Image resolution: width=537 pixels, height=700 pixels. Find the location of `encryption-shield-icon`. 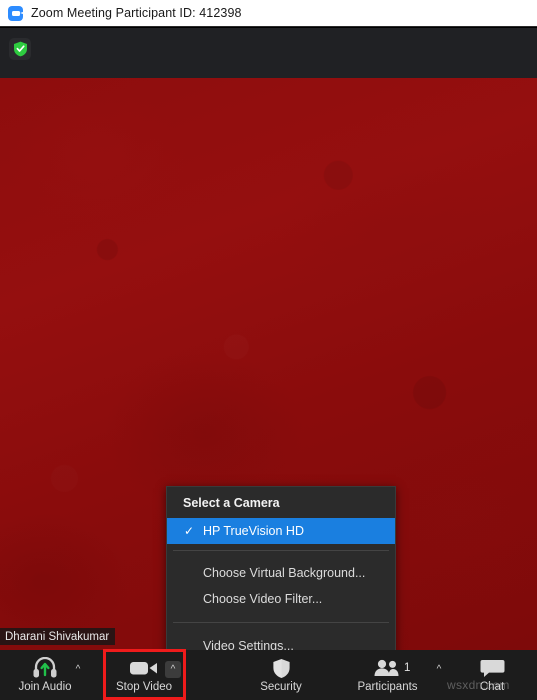

encryption-shield-icon is located at coordinates (20, 49).